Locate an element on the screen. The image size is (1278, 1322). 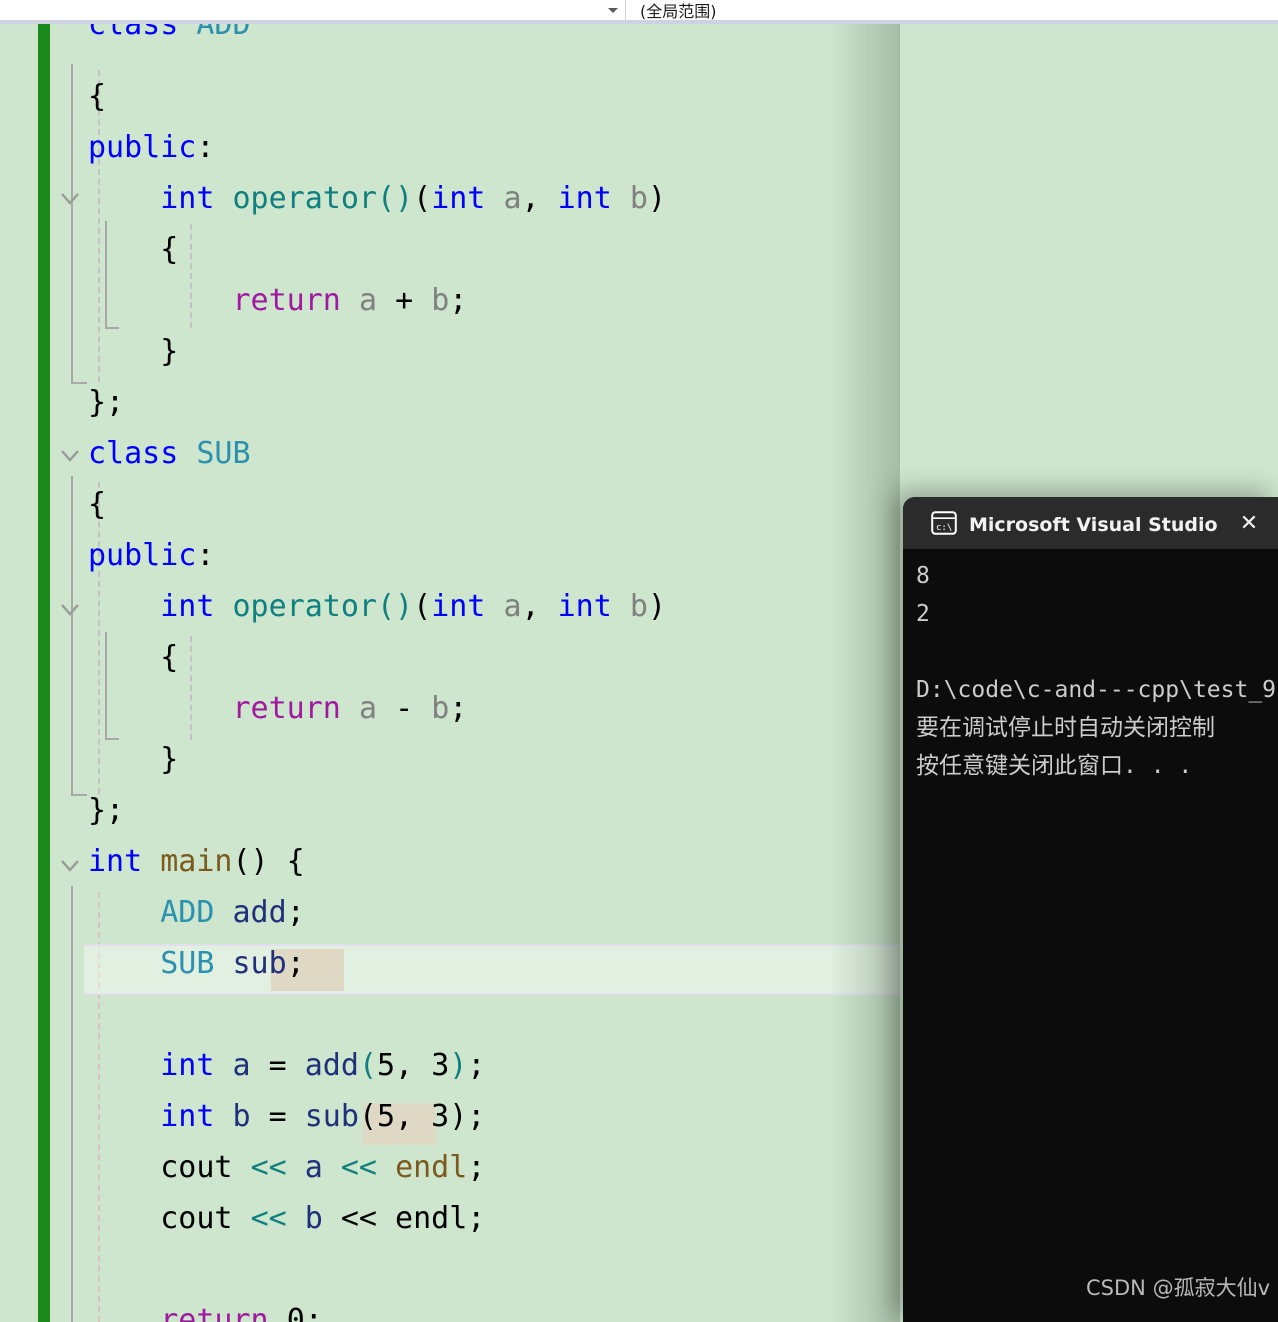
command-prompt-icon: c:\ is located at coordinates (944, 523).